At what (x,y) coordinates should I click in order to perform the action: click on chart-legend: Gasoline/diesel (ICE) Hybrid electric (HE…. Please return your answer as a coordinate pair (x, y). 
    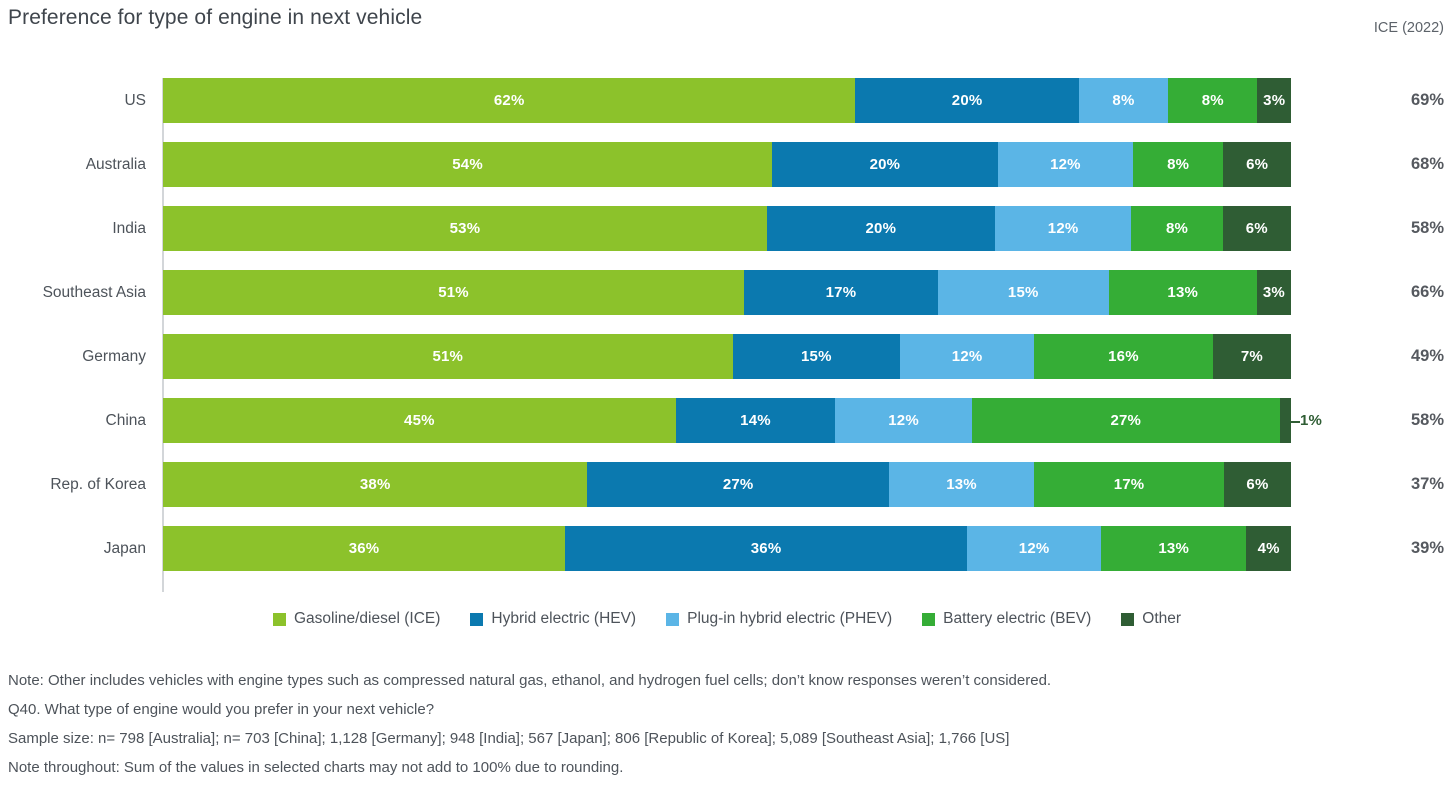
    Looking at the image, I should click on (727, 619).